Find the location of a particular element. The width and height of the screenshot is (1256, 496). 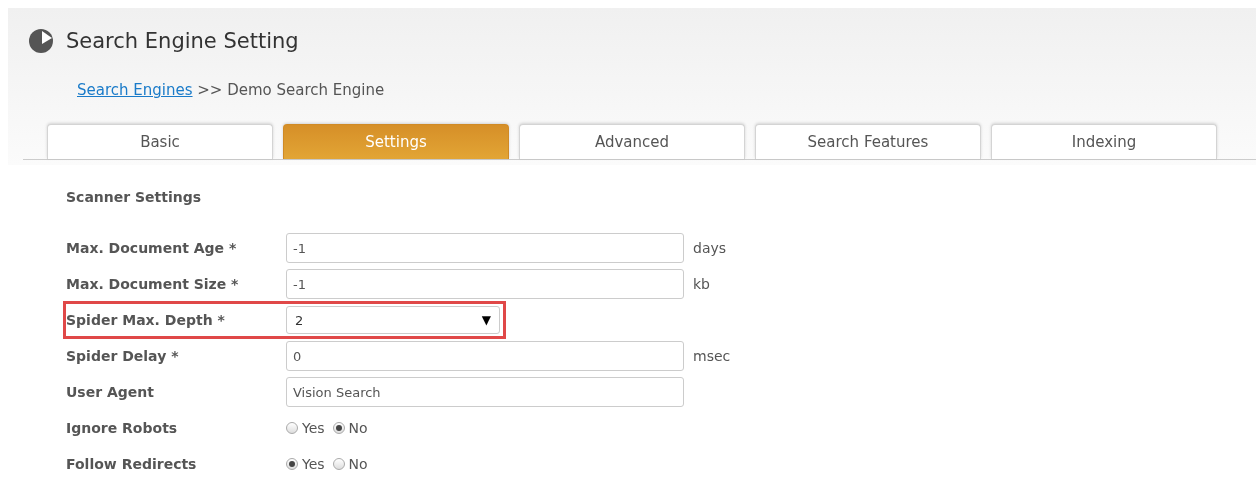

dropdown: 2 ▼ is located at coordinates (393, 320).